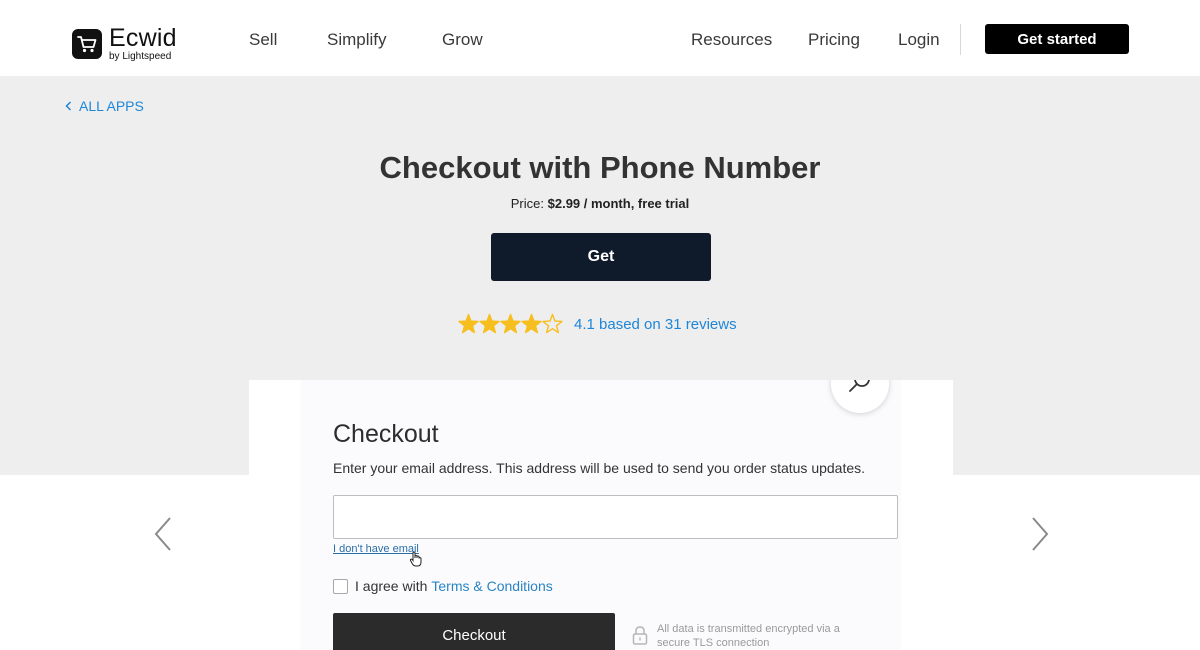  Describe the element at coordinates (140, 56) in the screenshot. I see `logo-sub: by Lightspeed` at that location.